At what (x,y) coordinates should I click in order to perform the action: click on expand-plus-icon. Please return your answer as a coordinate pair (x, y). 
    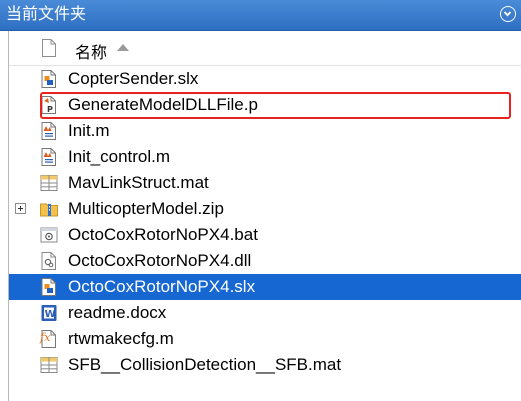
    Looking at the image, I should click on (20, 208).